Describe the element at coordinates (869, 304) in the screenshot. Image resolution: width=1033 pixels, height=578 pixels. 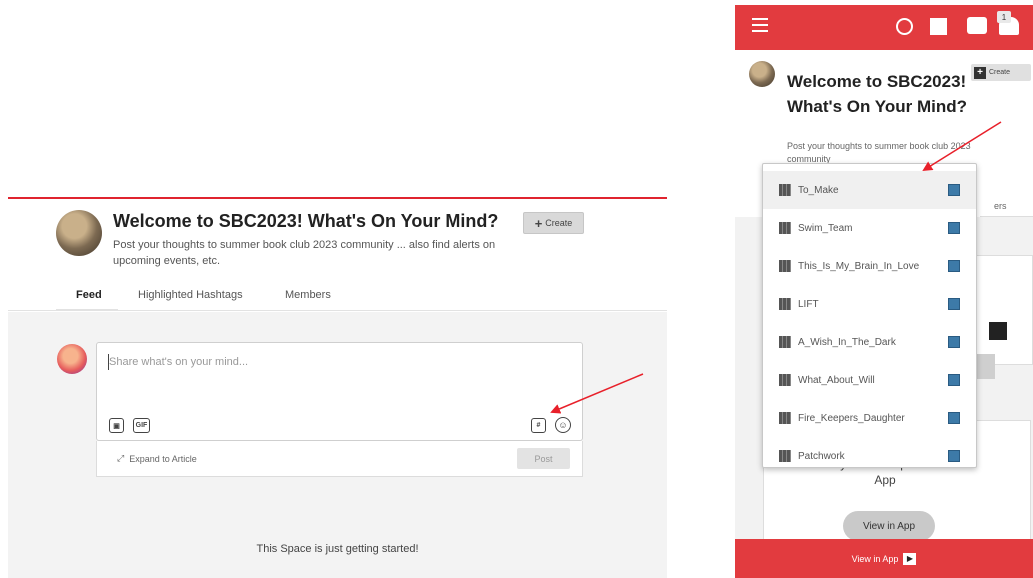
I see `hashtag-option: LIFT` at that location.